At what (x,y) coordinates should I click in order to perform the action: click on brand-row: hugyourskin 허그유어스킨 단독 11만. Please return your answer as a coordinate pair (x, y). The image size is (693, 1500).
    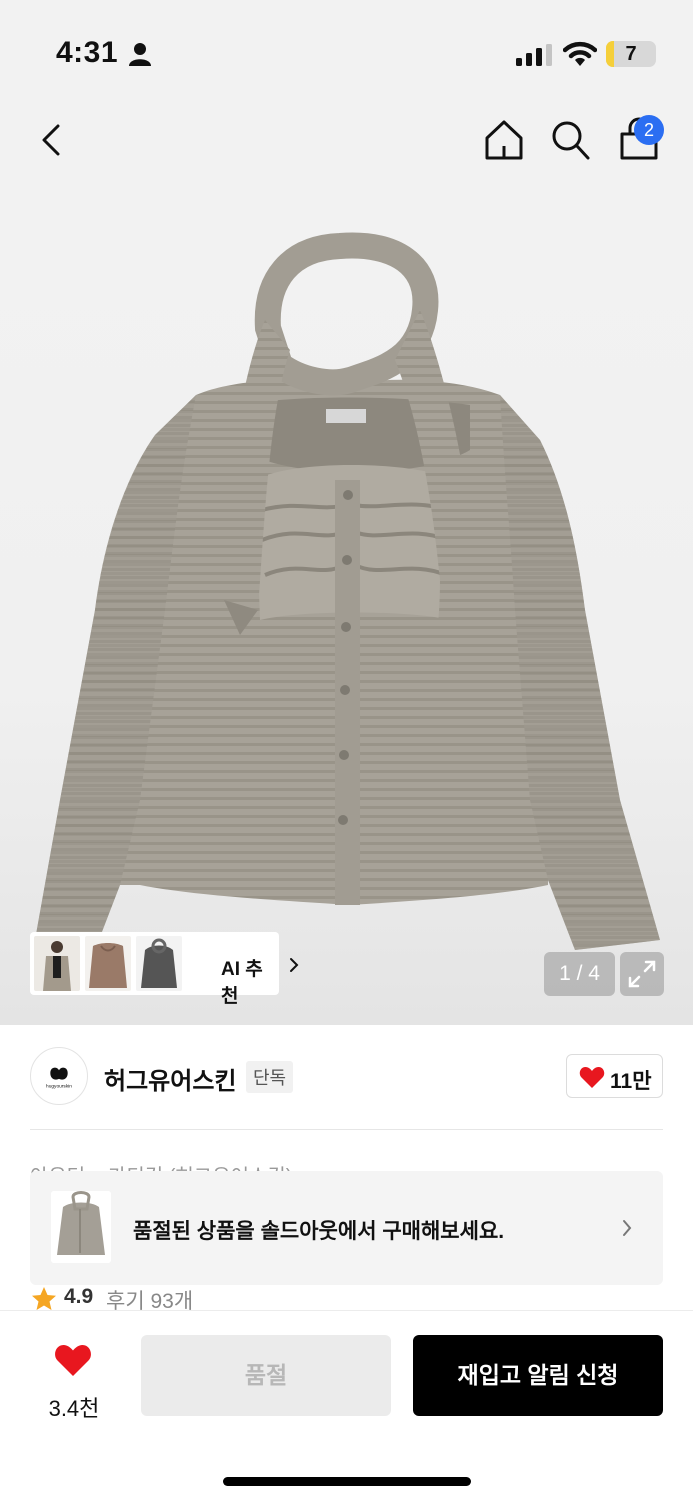
    Looking at the image, I should click on (346, 1077).